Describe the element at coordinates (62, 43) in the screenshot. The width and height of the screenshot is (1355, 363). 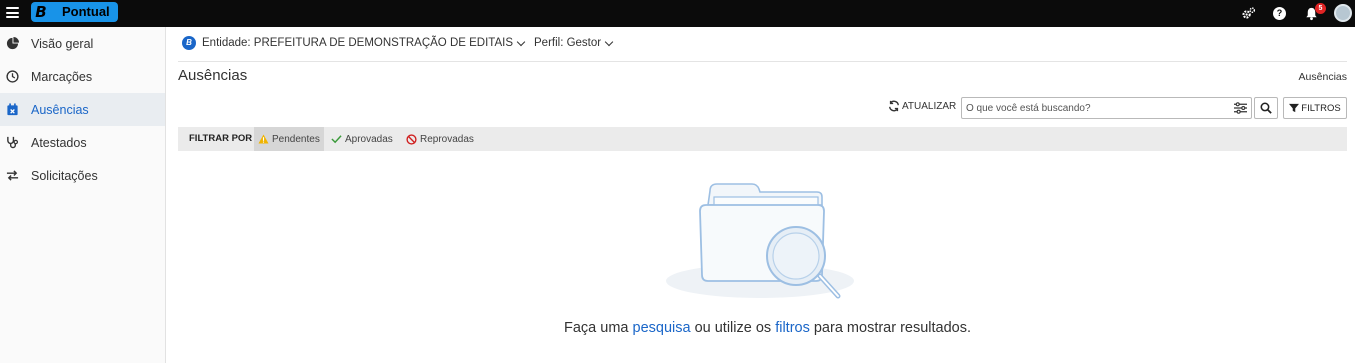
I see `sidebar-item-label: Visão geral` at that location.